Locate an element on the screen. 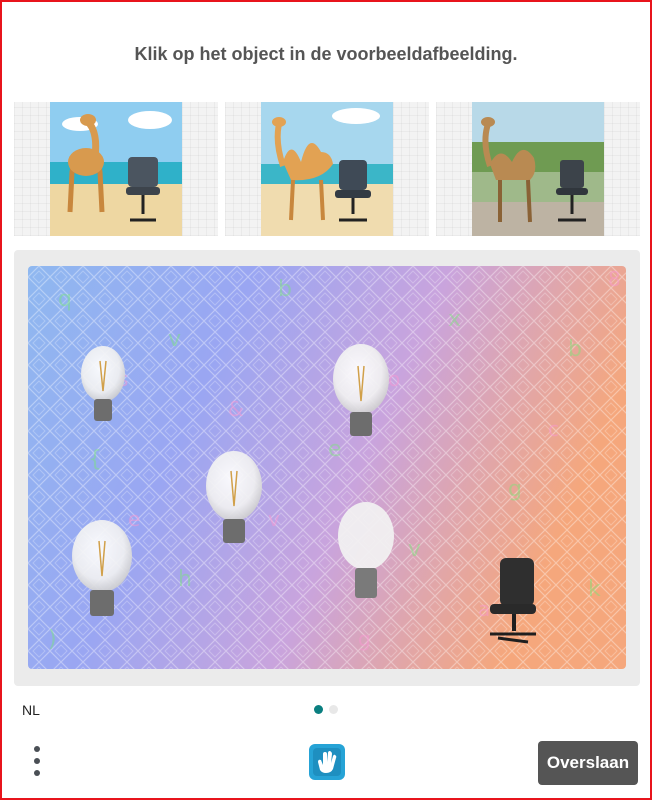  svg-text: a is located at coordinates (484, 609).